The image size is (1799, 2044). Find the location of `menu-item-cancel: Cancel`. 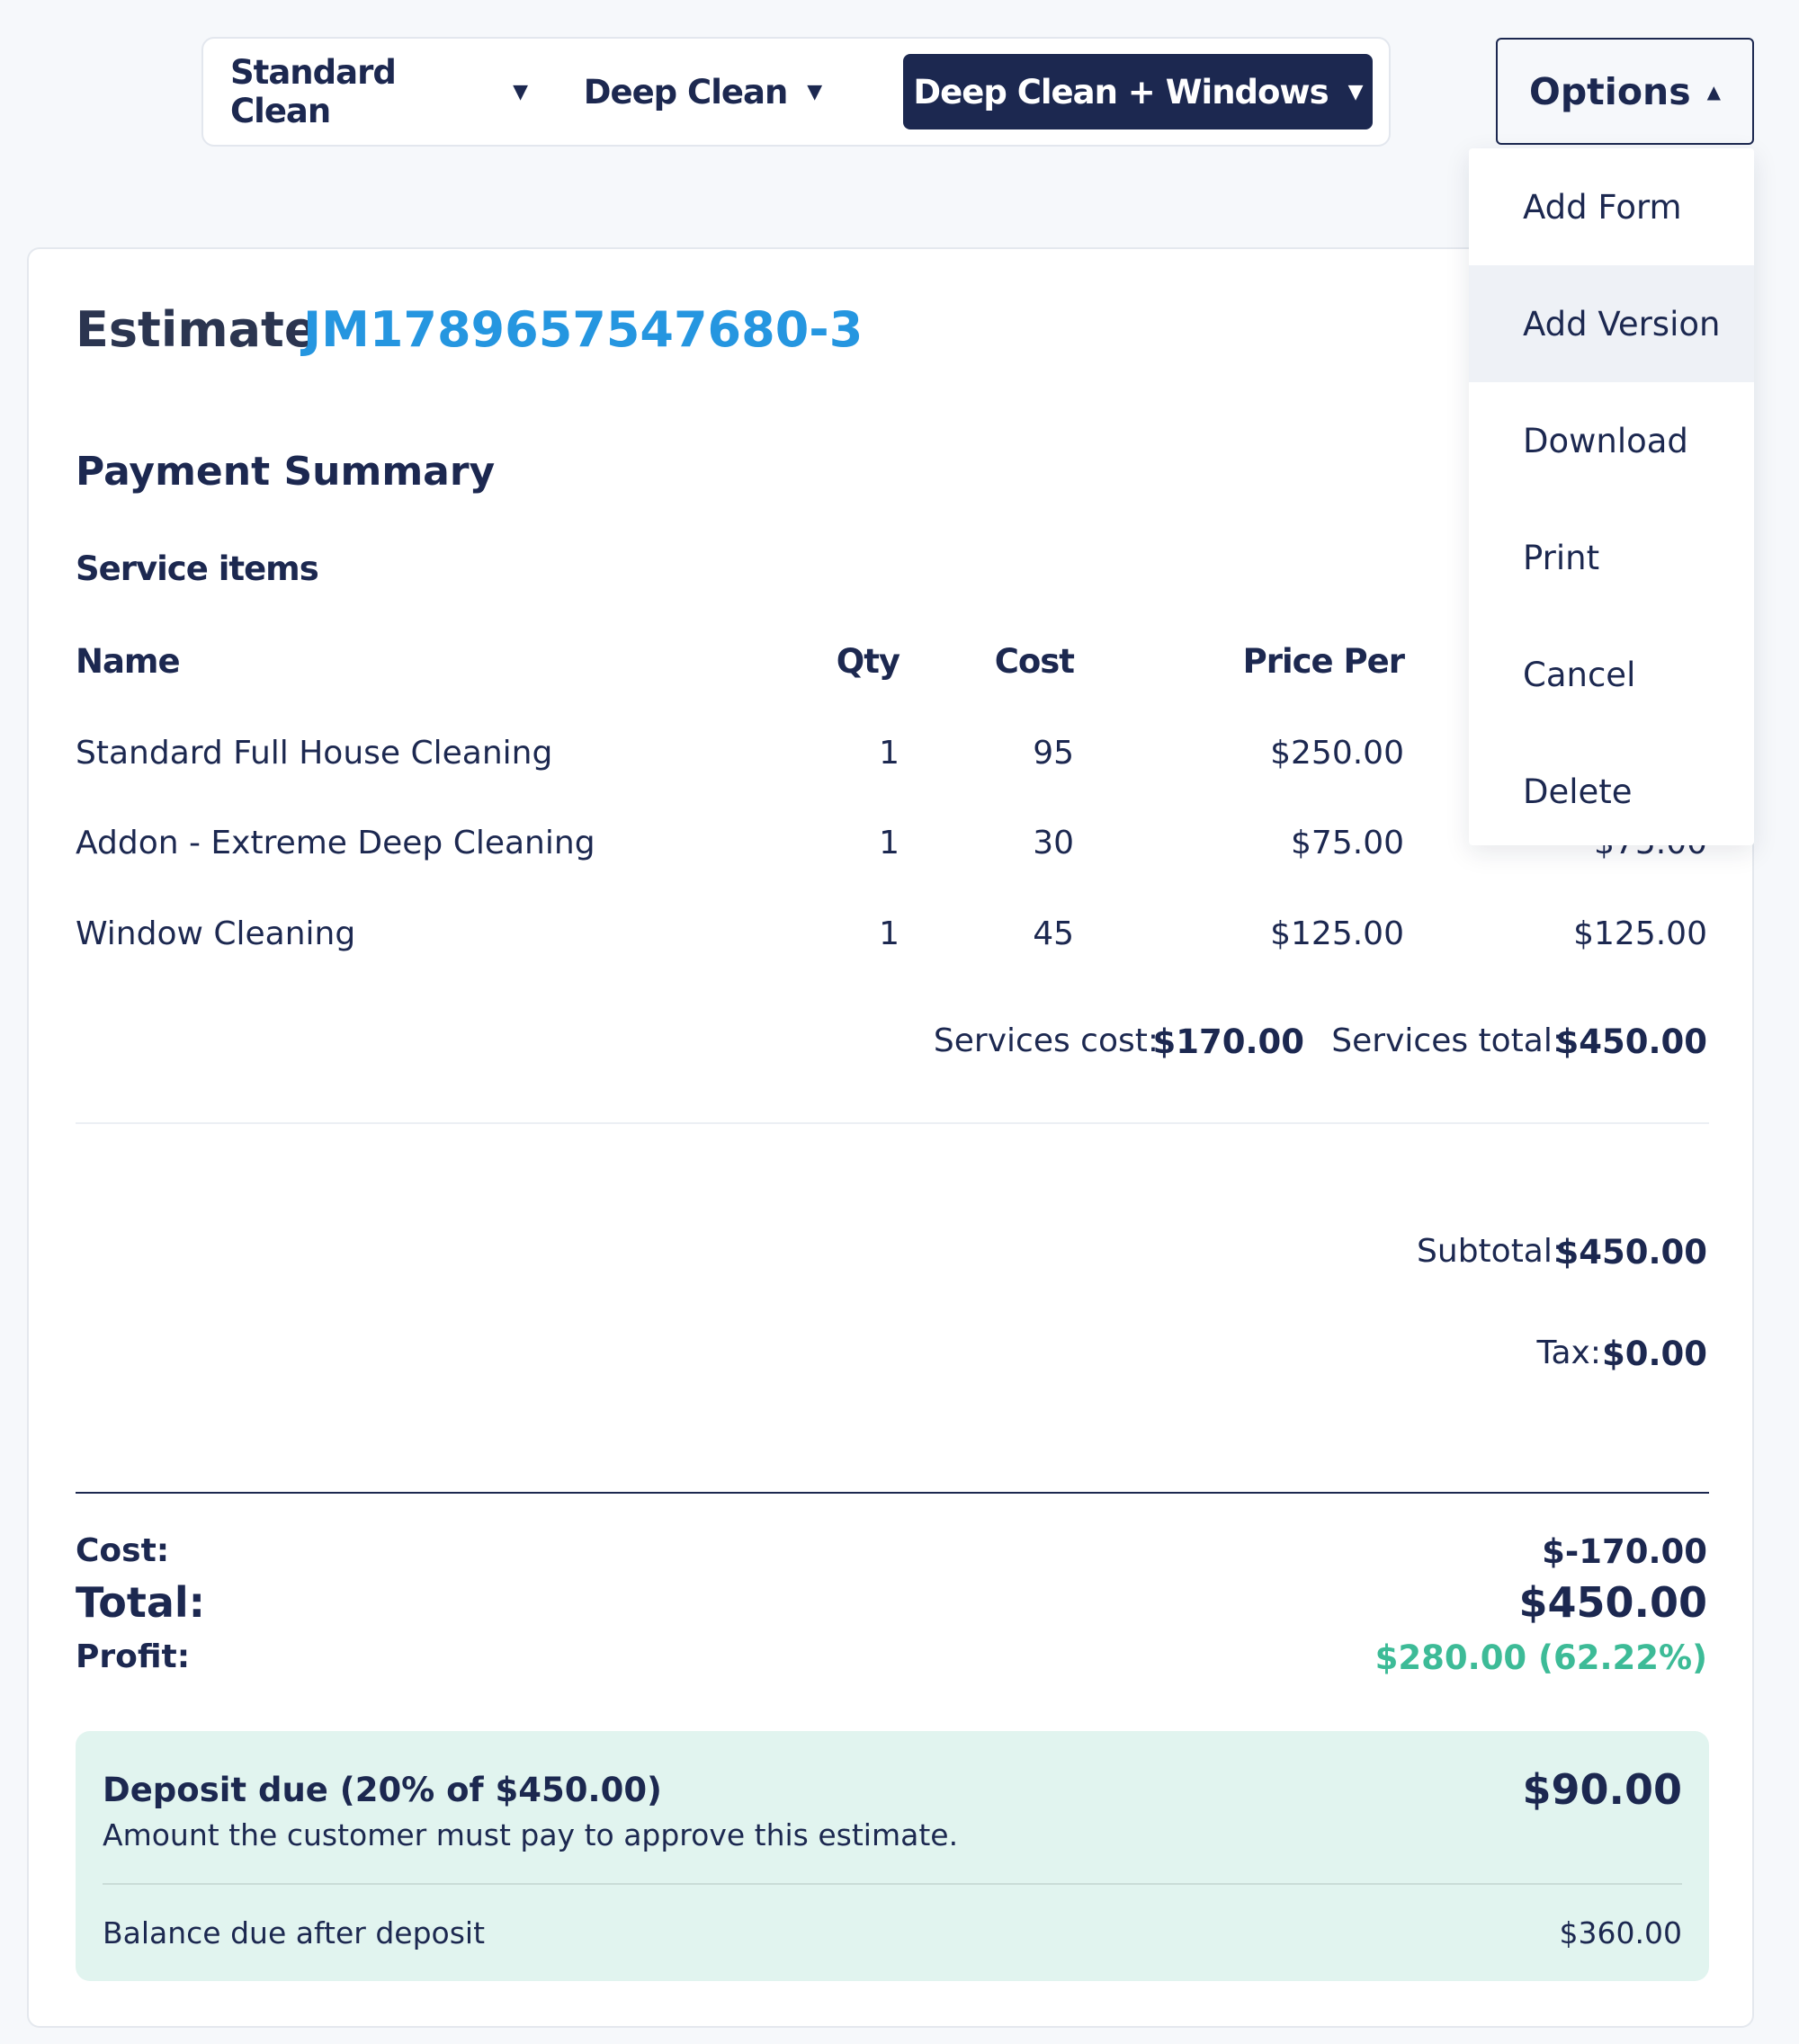

menu-item-cancel: Cancel is located at coordinates (1611, 674).